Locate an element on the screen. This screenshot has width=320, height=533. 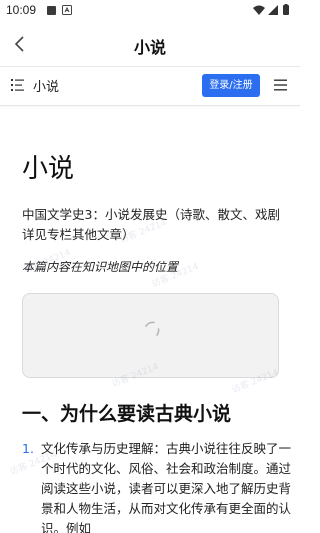
article-subtitle: 中国文学史3：小说发展史（诗歌、散文、戏剧详见专栏其他文章） is located at coordinates (151, 224).